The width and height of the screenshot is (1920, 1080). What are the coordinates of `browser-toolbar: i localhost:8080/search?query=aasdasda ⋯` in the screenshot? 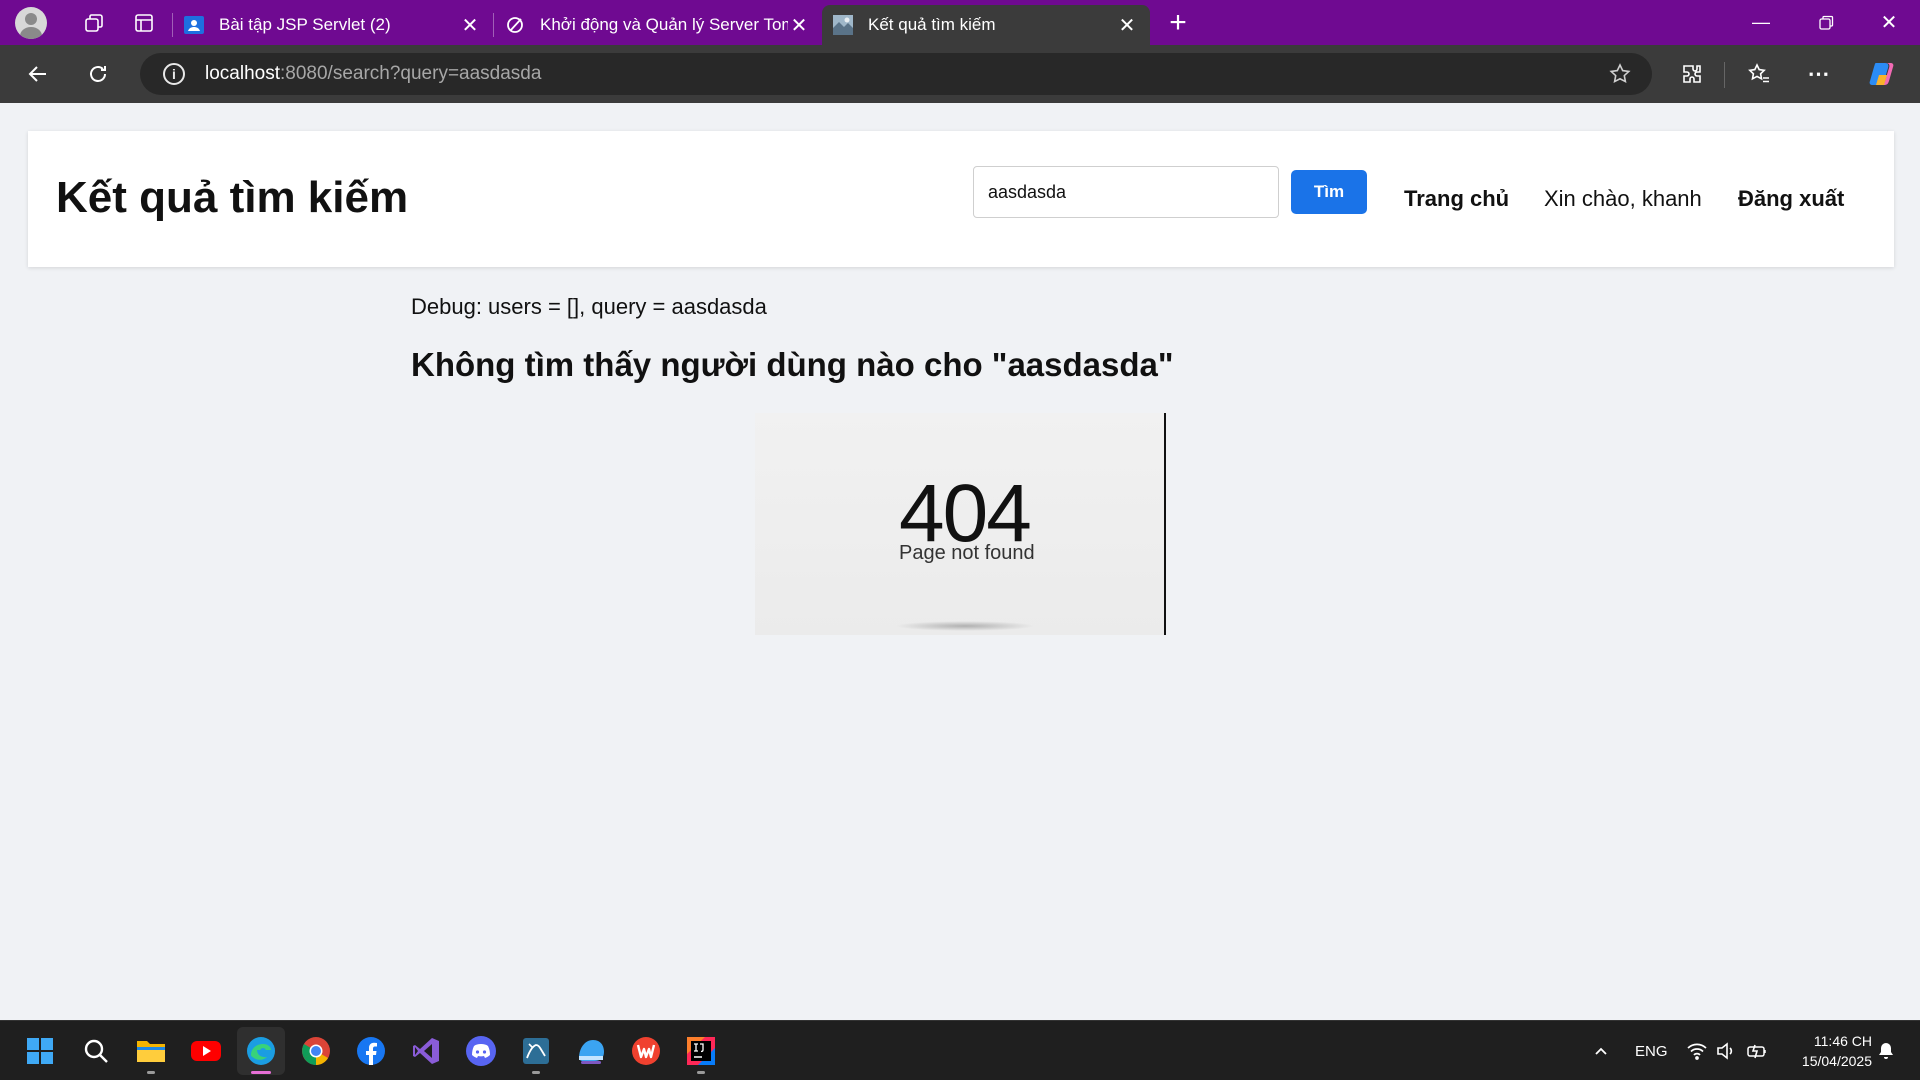 It's located at (960, 74).